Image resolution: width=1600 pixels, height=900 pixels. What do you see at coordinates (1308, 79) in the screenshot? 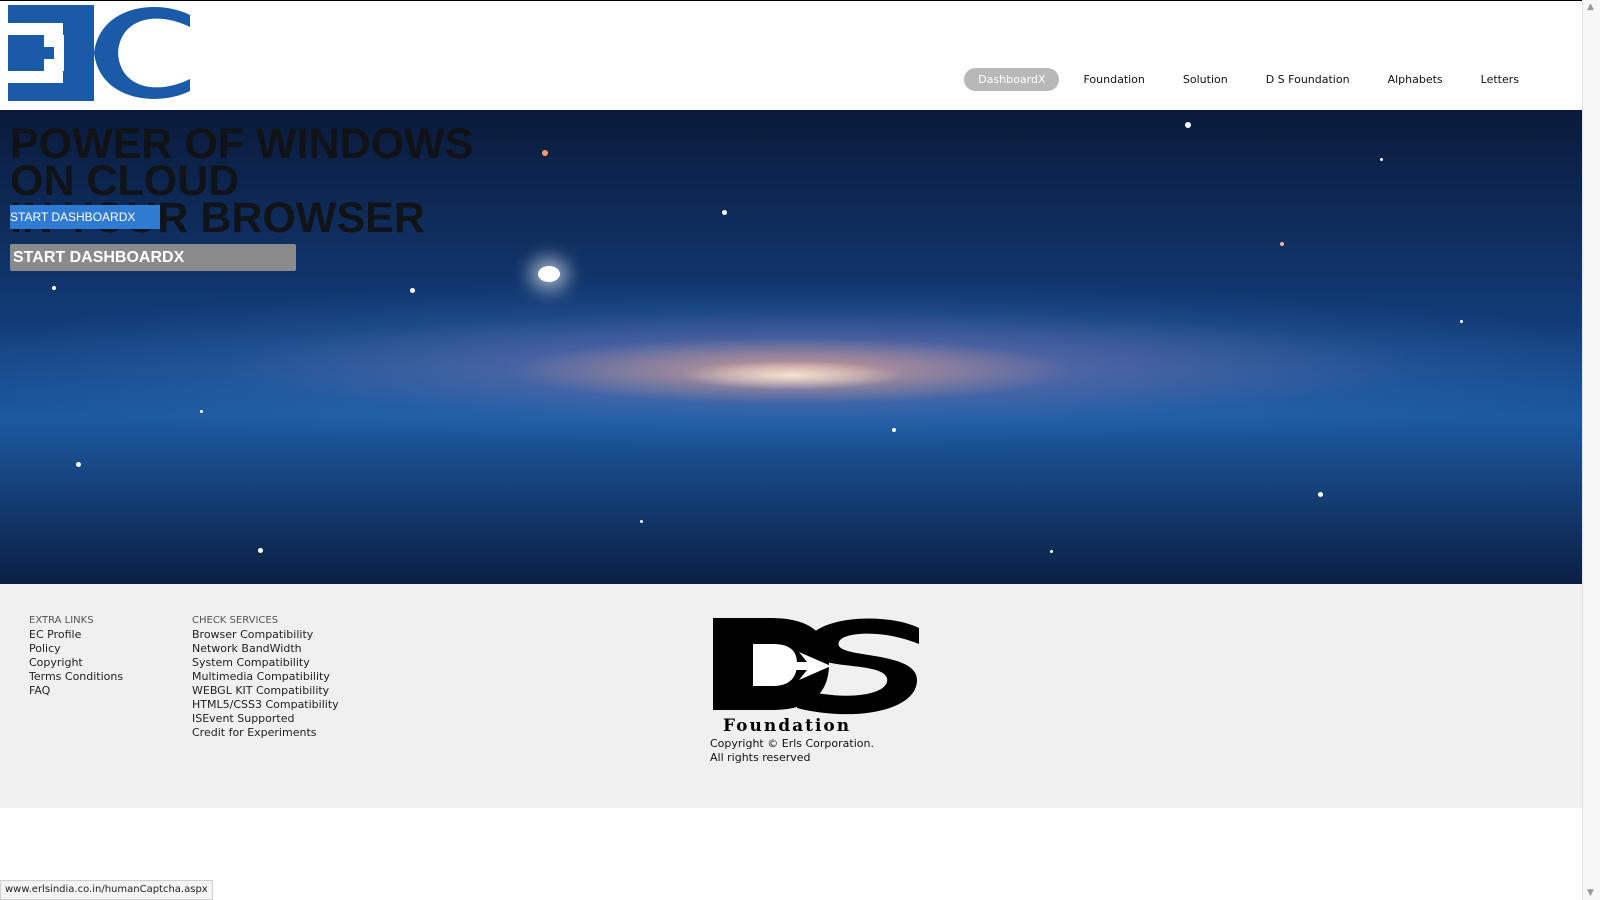
I see `nav-item-ds-foundation: D S Foundation` at bounding box center [1308, 79].